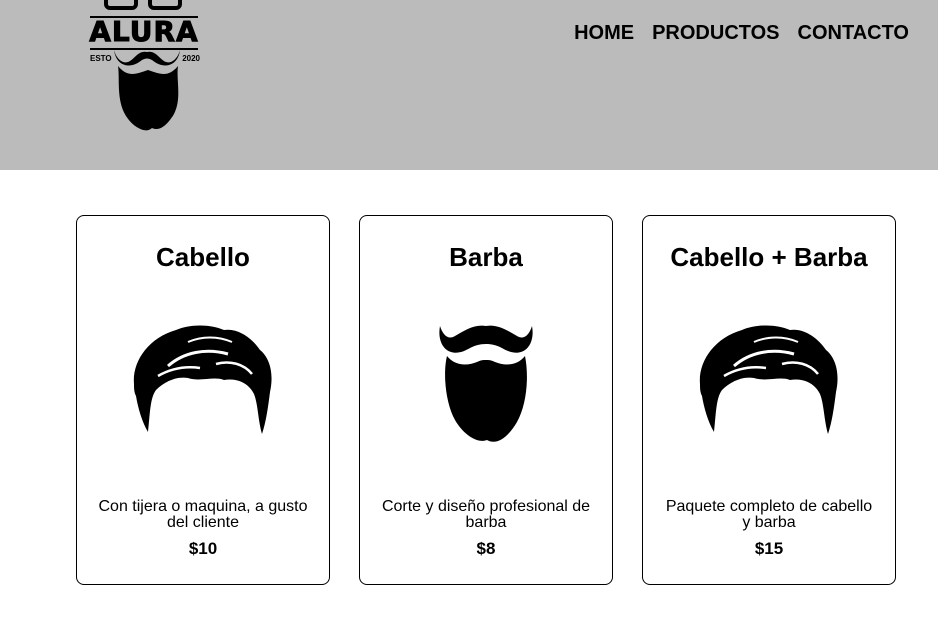  I want to click on product-title: Barba, so click(486, 257).